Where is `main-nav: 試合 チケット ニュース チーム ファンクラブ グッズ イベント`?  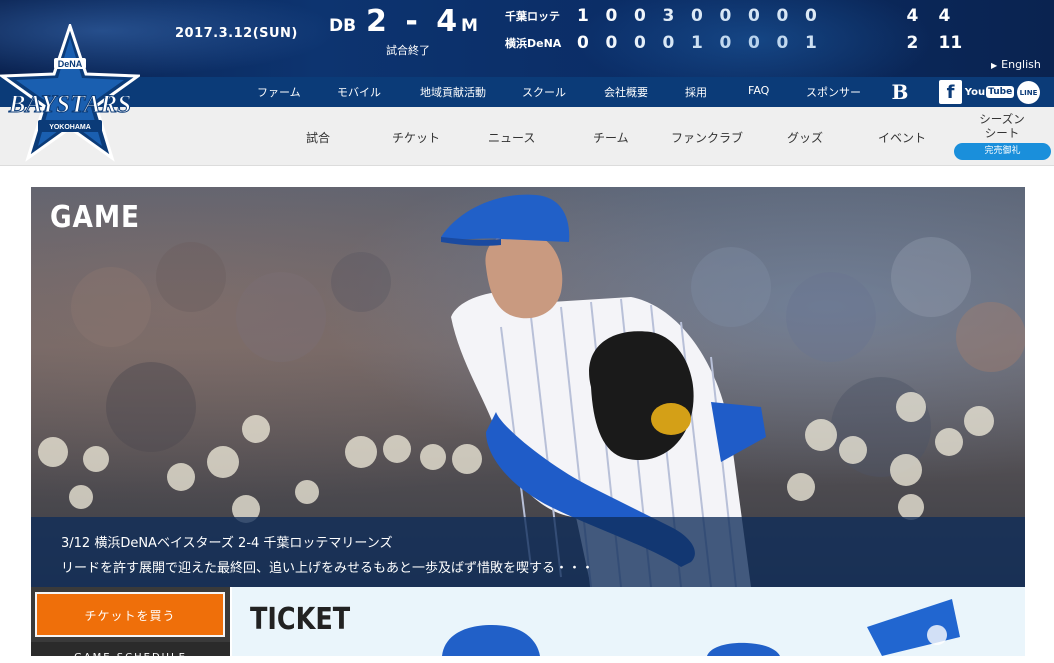
main-nav: 試合 チケット ニュース チーム ファンクラブ グッズ イベント is located at coordinates (527, 136).